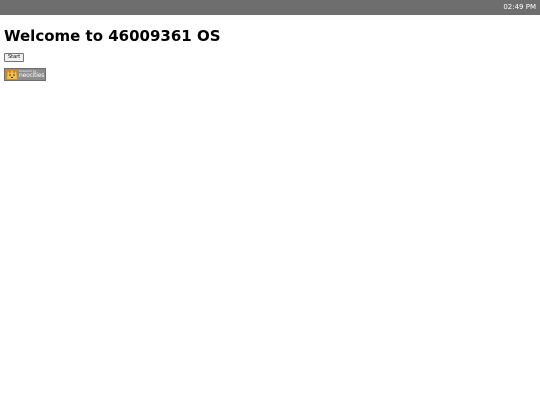 This screenshot has height=405, width=540. I want to click on badge-small-text: Powered by, so click(28, 71).